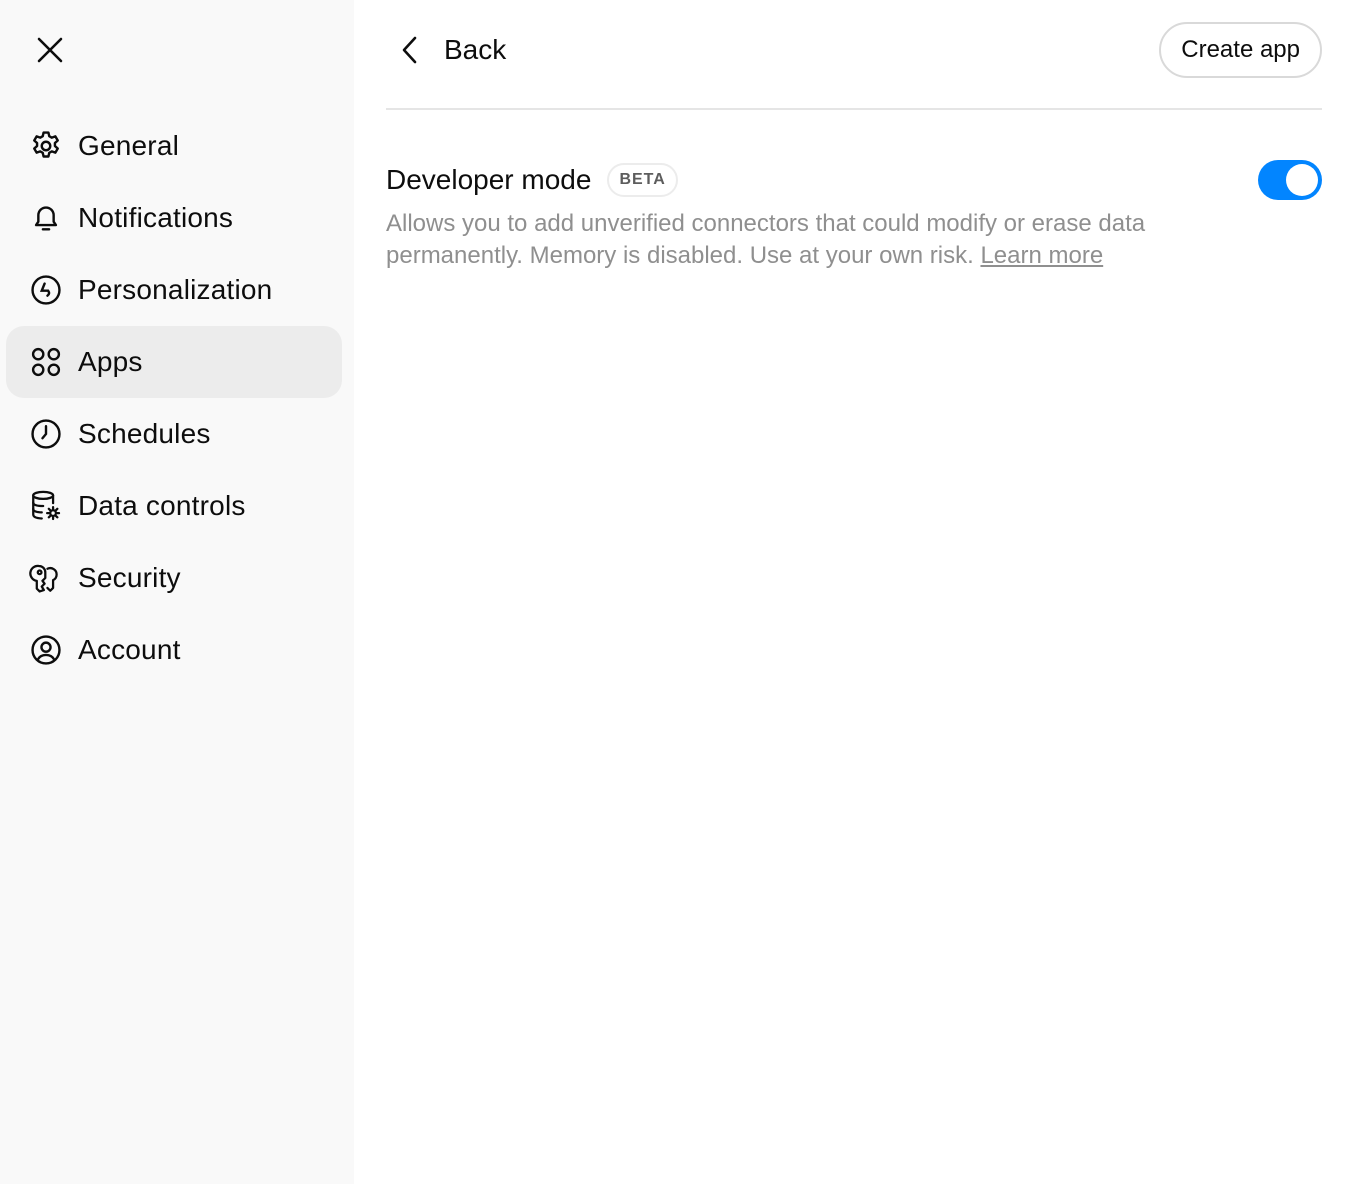 Image resolution: width=1354 pixels, height=1184 pixels. I want to click on sidebar-item-security: Security, so click(174, 578).